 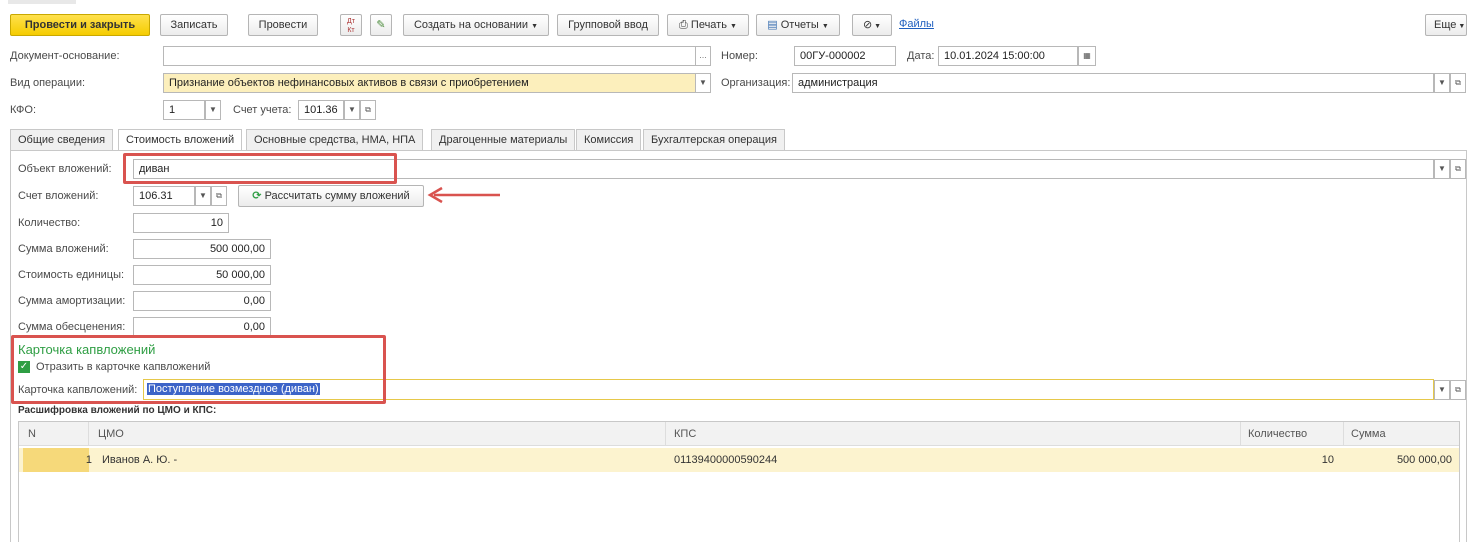 I want to click on calendar-button: ▦, so click(x=1087, y=56).